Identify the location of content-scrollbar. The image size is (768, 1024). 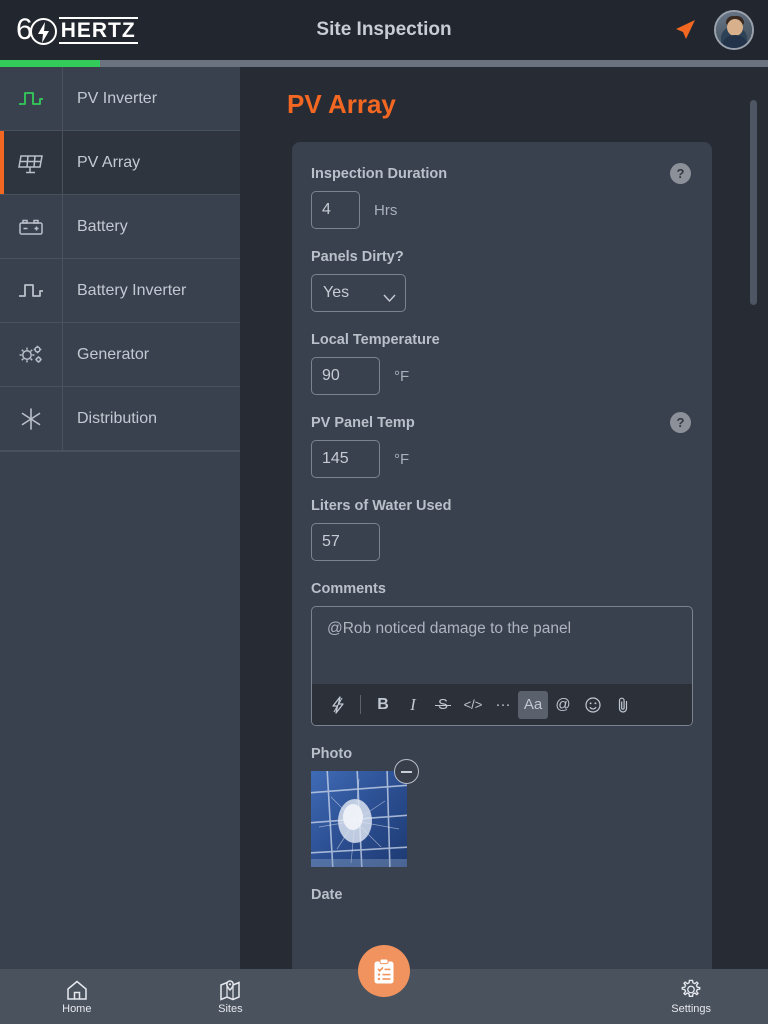
(753, 202).